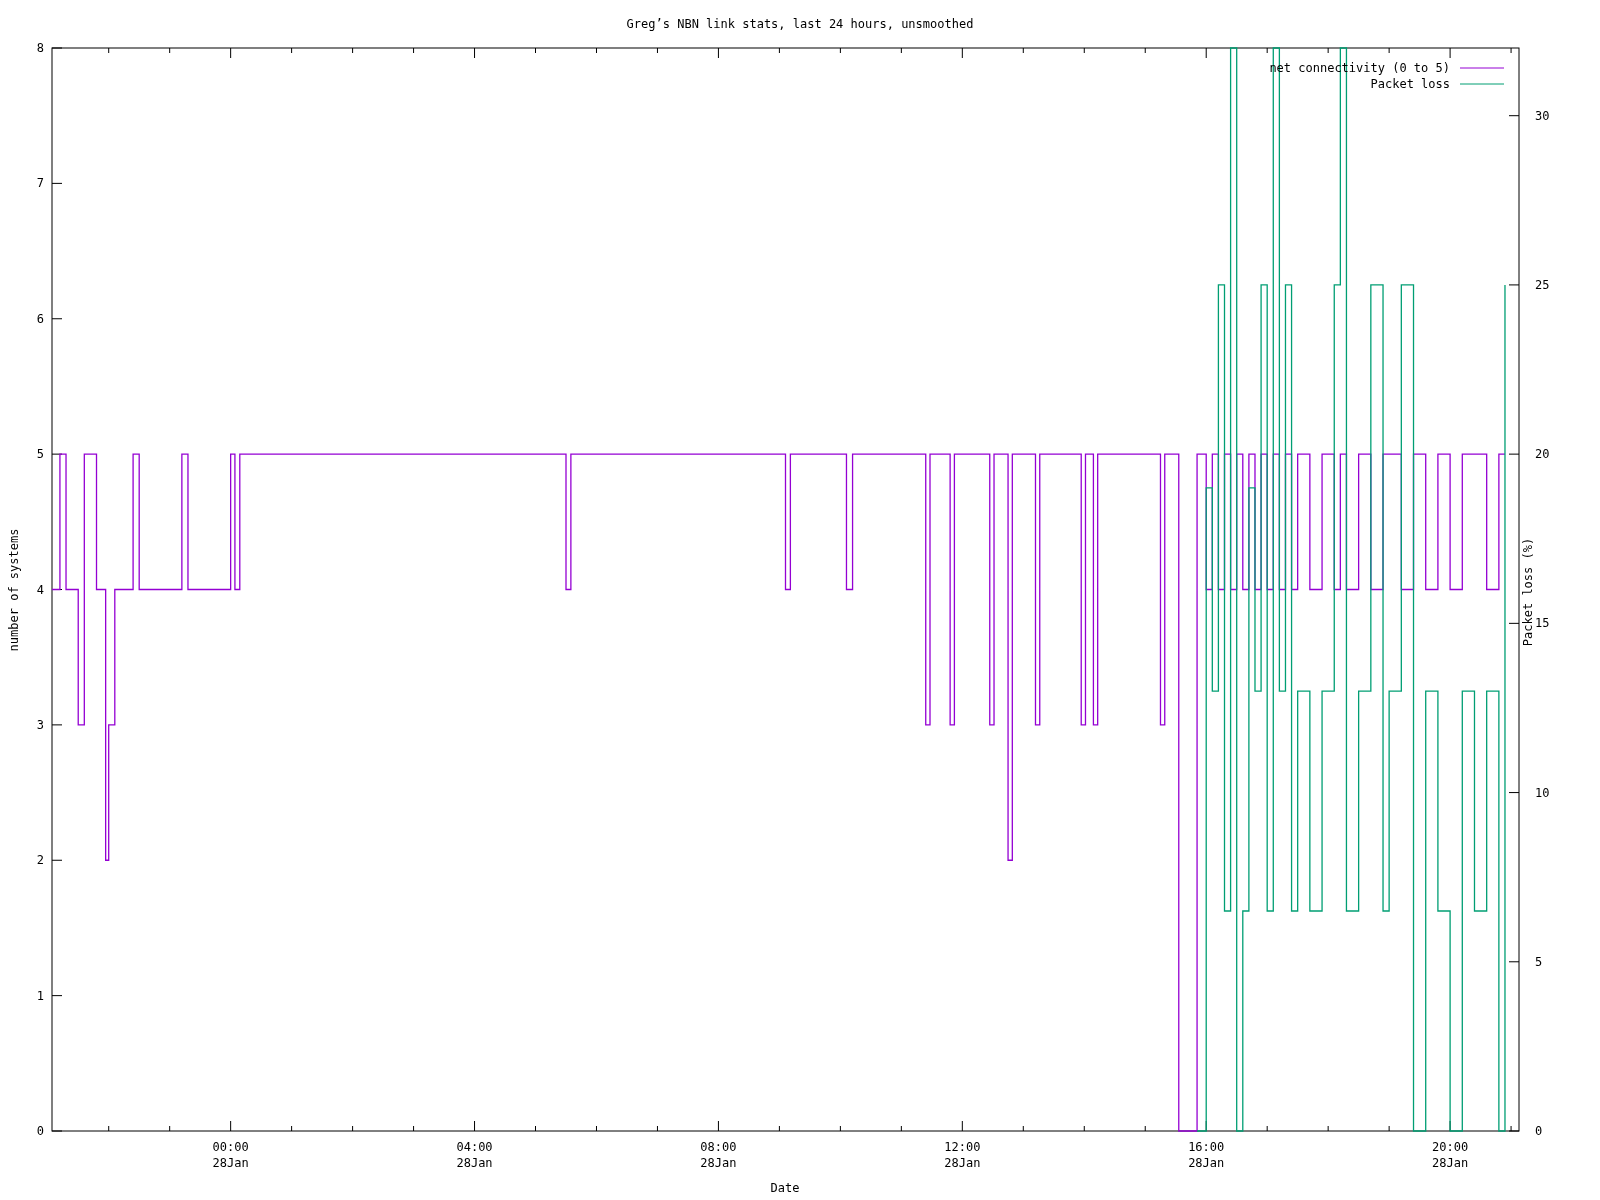  Describe the element at coordinates (1206, 1147) in the screenshot. I see `axis-tick-label: 16:00` at that location.